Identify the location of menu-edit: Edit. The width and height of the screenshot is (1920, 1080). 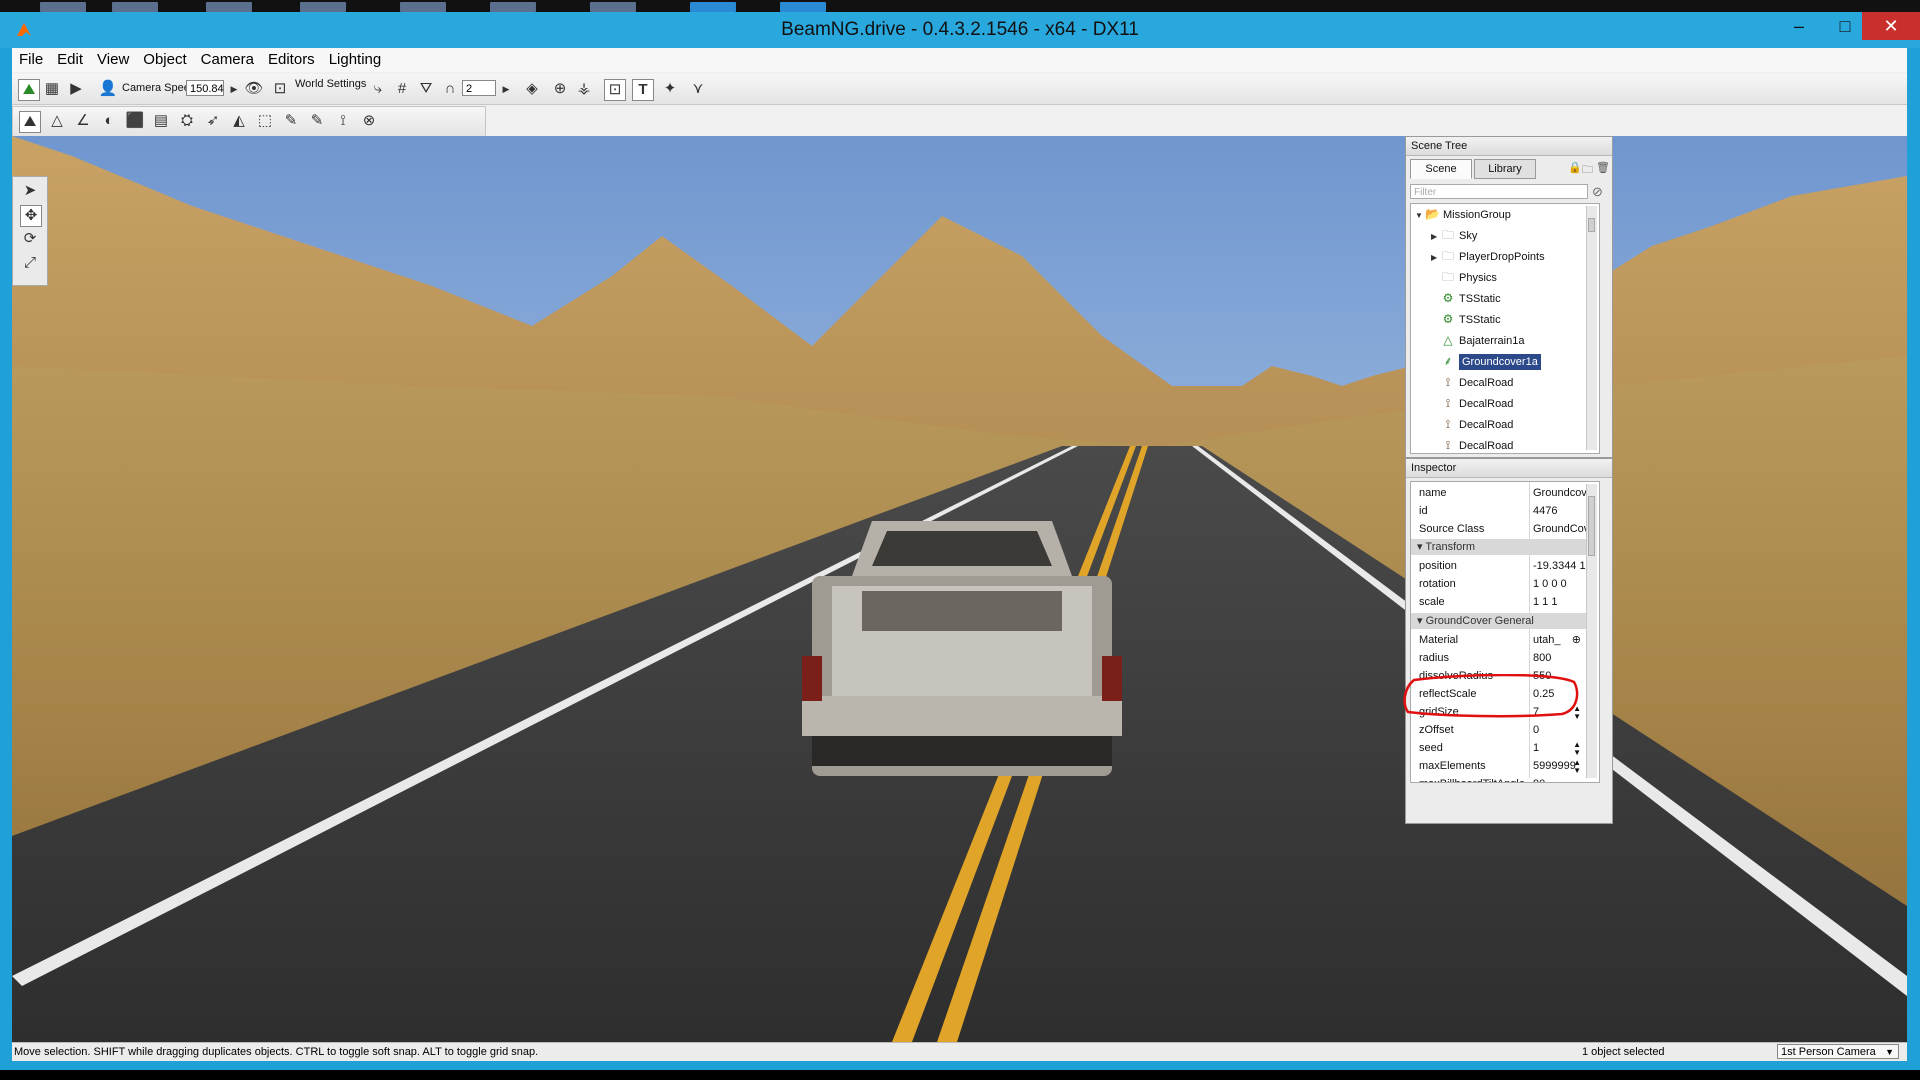
(70, 58).